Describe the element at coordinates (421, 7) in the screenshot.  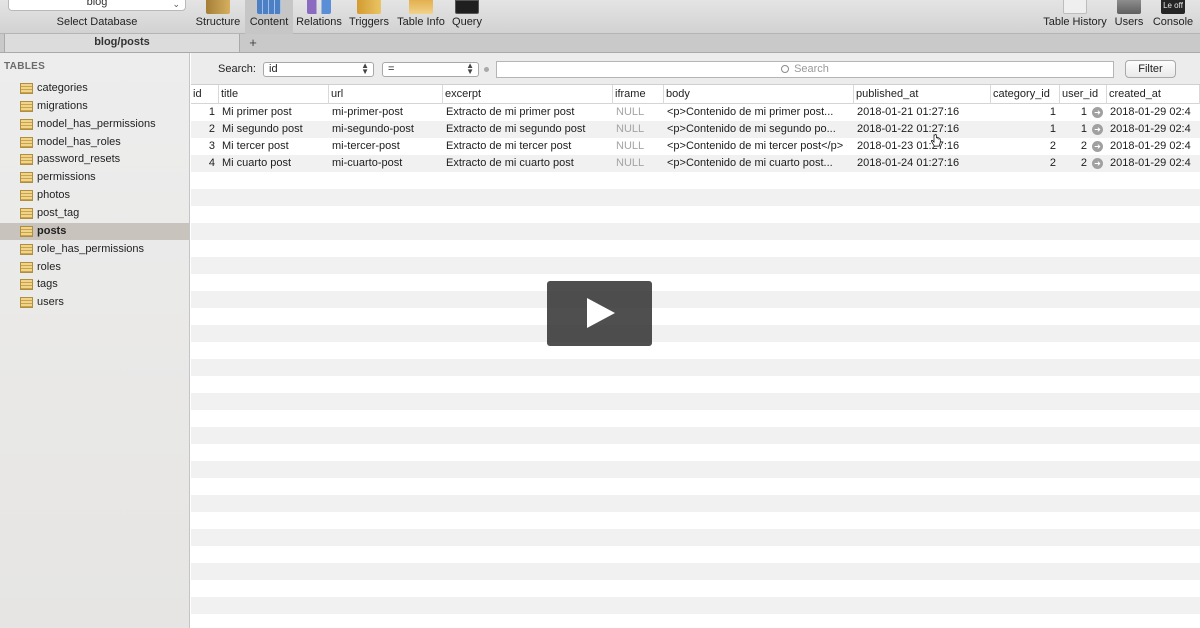
I see `table-info-icon` at that location.